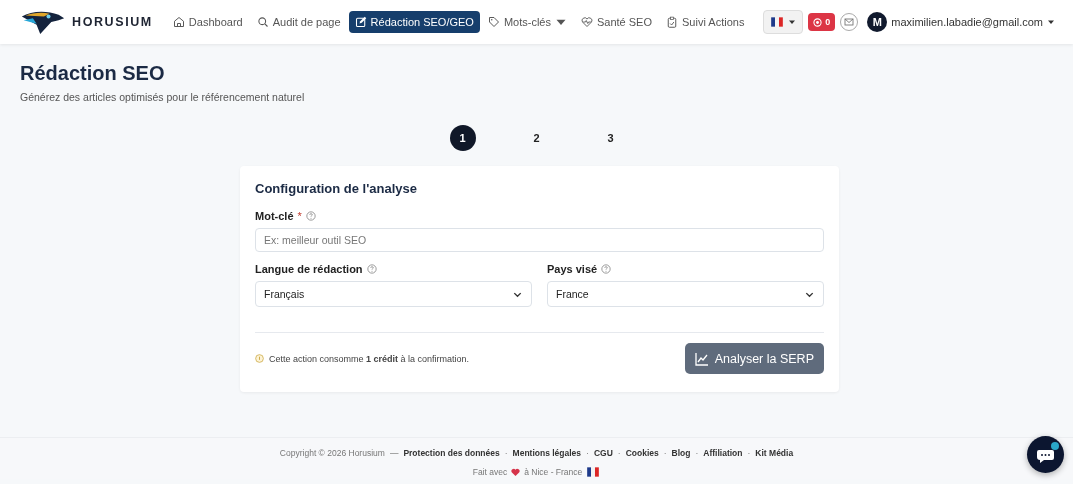  Describe the element at coordinates (961, 22) in the screenshot. I see `user-menu: M maximilien.labadie@gmail.com` at that location.